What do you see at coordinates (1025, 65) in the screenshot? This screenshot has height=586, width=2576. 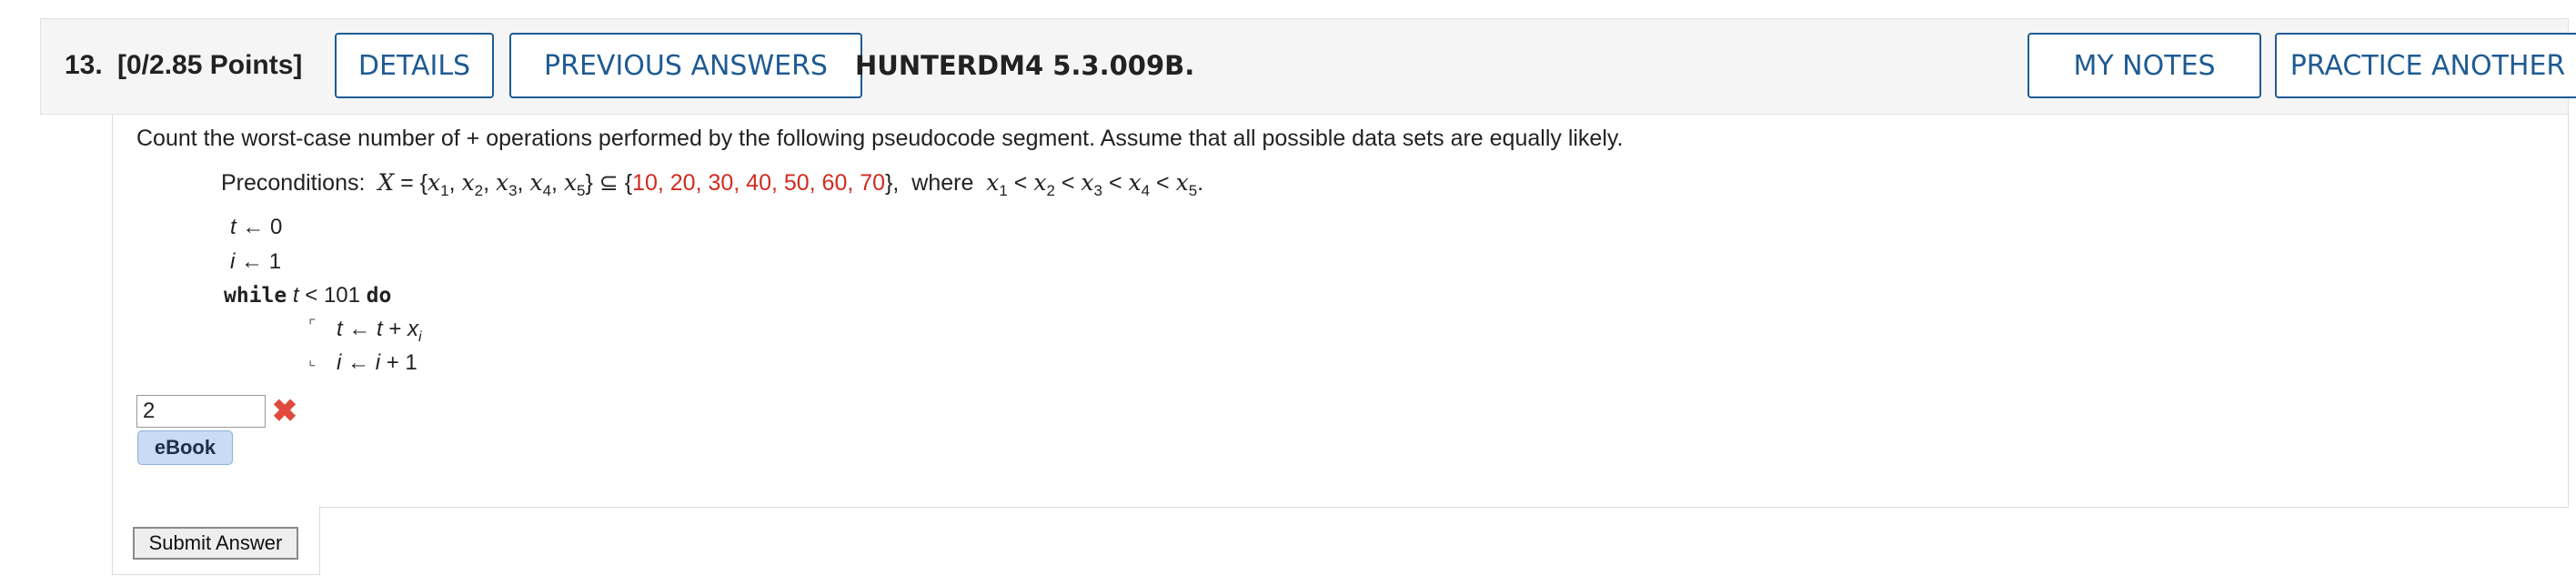 I see `question-id: HUNTERDM4 5.3.009B.` at bounding box center [1025, 65].